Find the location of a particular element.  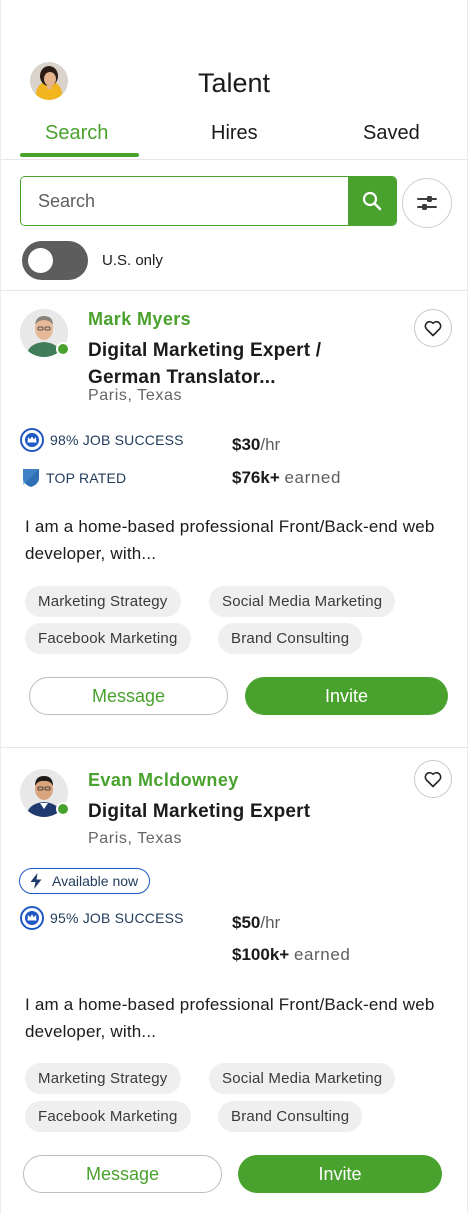

job-success-badge: 95% JOB SUCCESS is located at coordinates (102, 918).